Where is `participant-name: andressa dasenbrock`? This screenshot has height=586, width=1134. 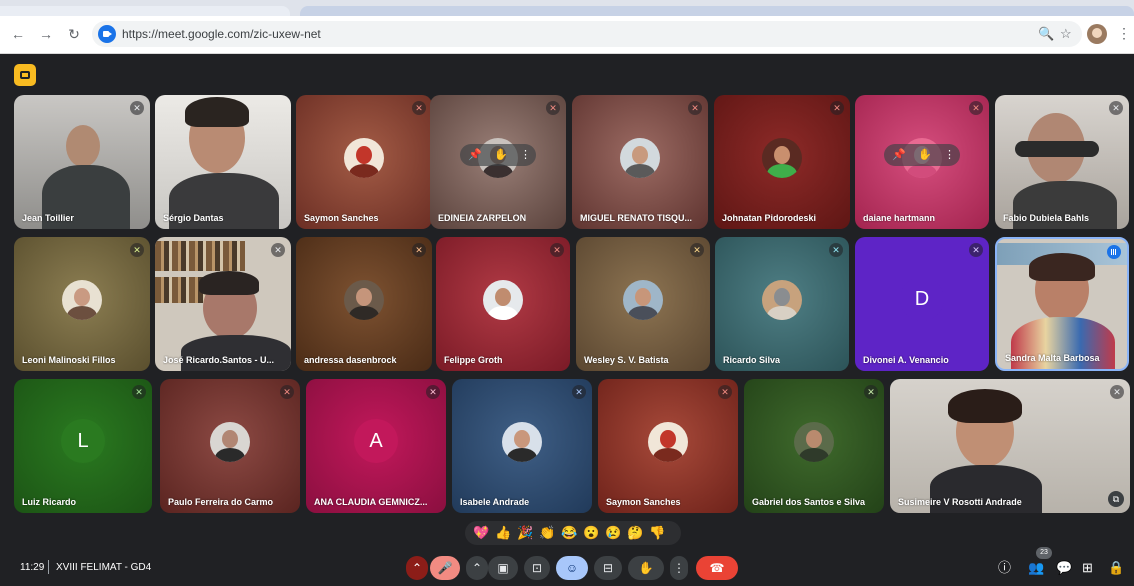
participant-name: andressa dasenbrock is located at coordinates (350, 360).